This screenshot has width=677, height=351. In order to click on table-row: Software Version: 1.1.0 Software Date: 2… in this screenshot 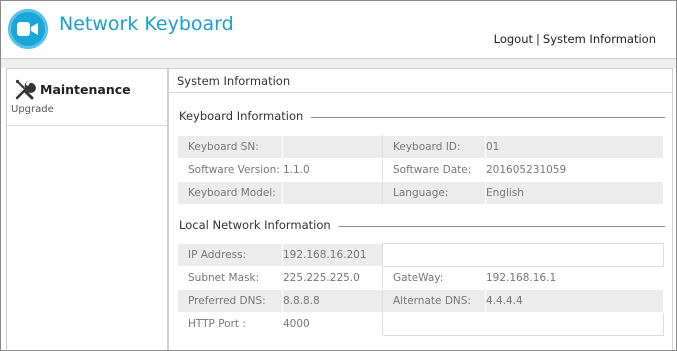, I will do `click(420, 170)`.